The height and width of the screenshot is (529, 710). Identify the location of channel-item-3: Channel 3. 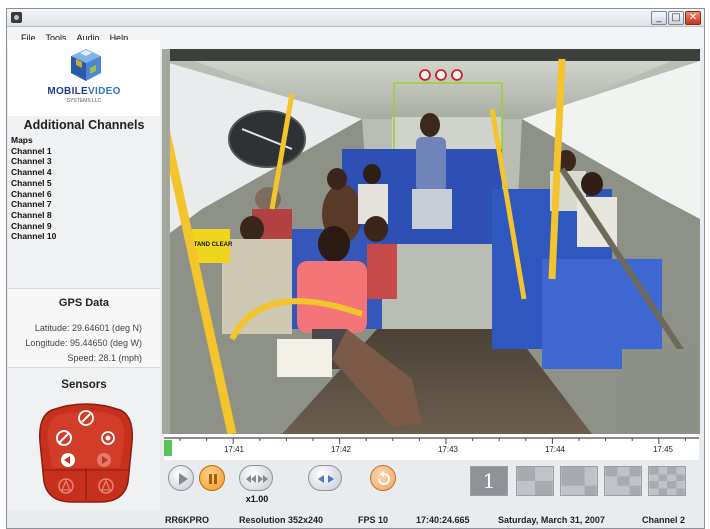
(33, 161).